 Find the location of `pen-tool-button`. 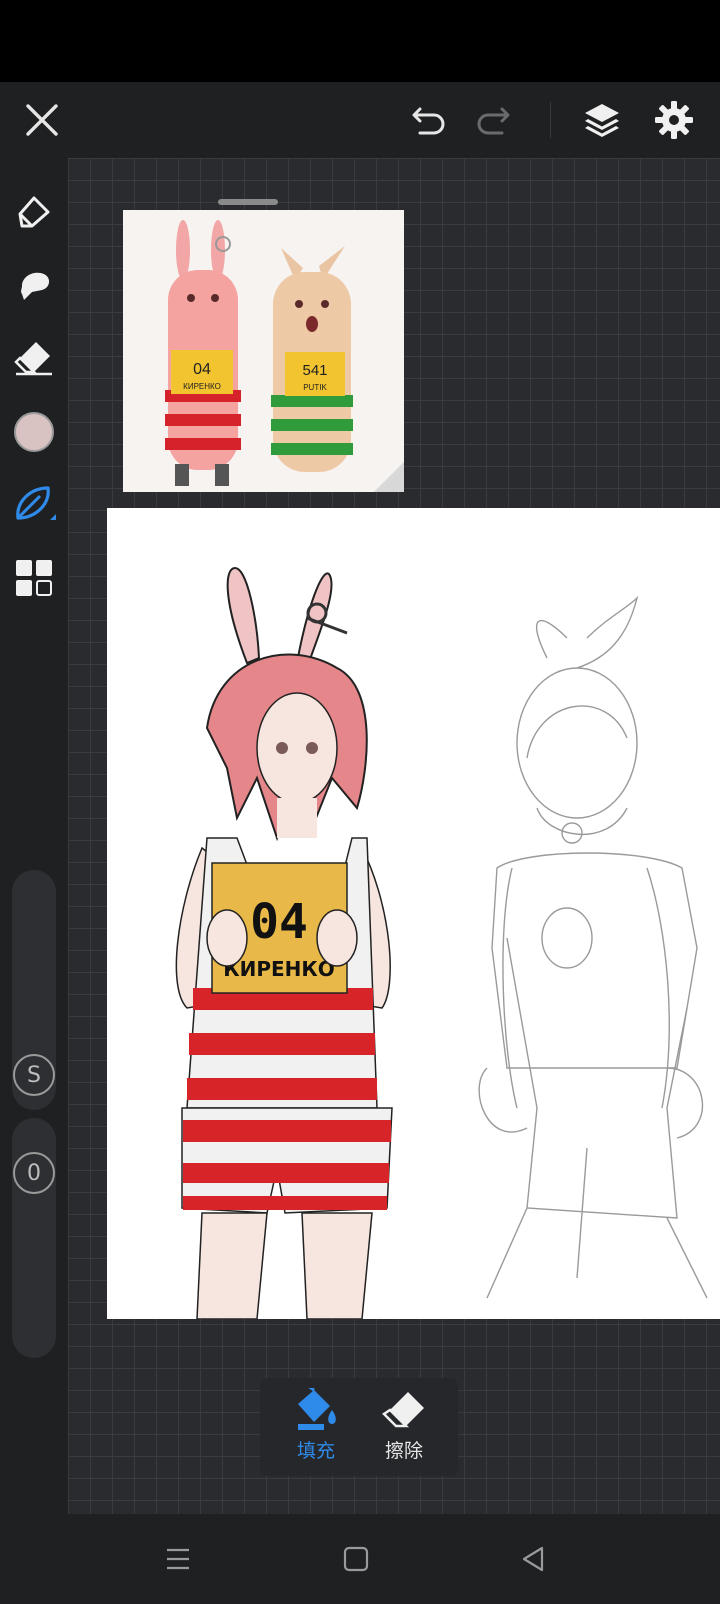

pen-tool-button is located at coordinates (34, 212).